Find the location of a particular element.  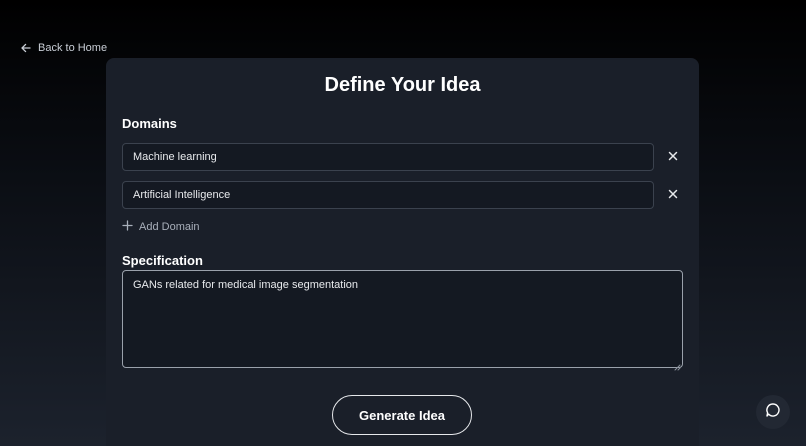

chat-button is located at coordinates (773, 412).